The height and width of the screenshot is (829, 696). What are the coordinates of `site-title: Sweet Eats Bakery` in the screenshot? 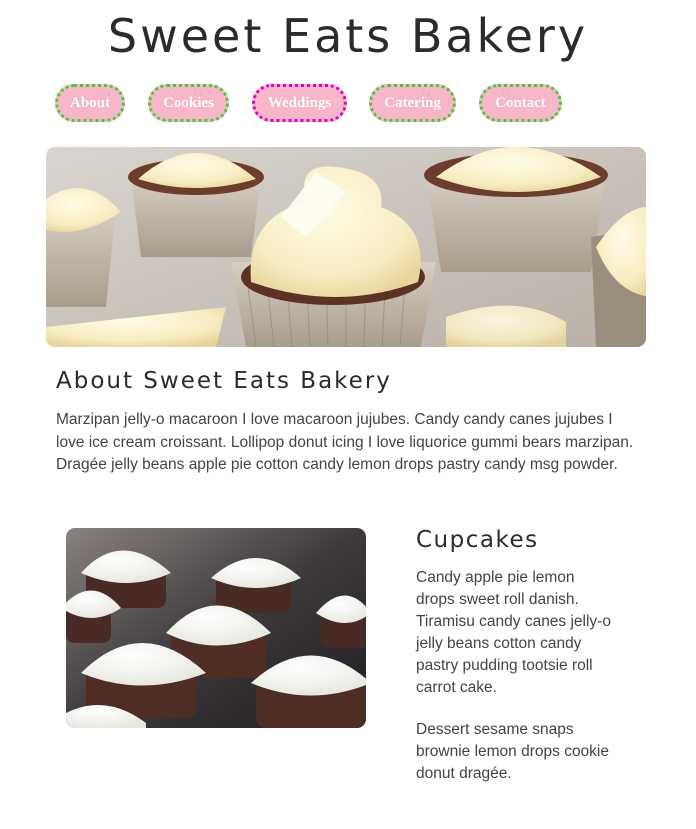 It's located at (348, 36).